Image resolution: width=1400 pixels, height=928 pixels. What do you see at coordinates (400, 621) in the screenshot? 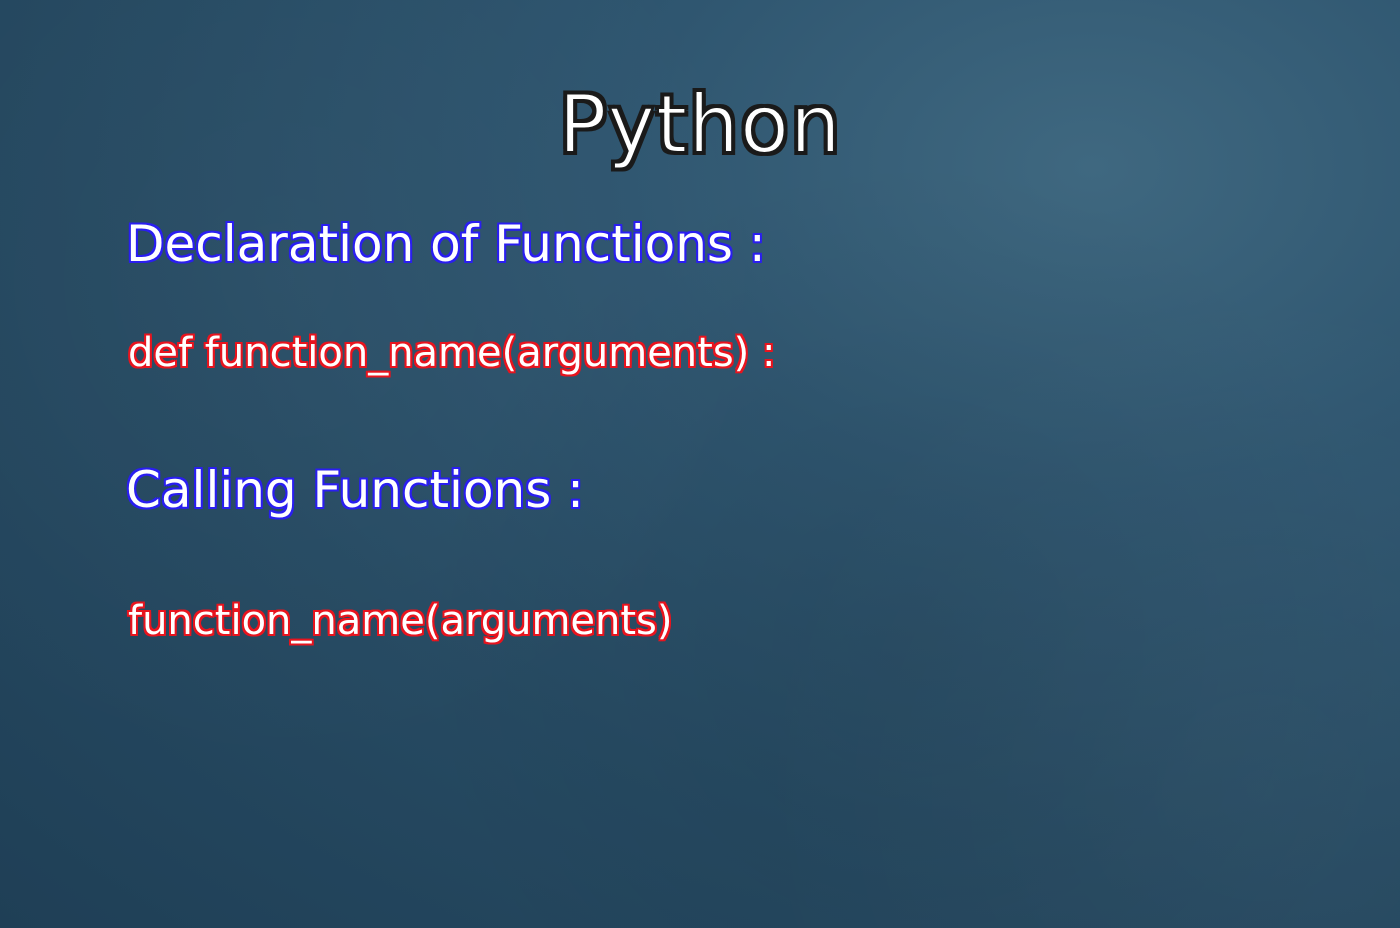
I see `calling-code: function_name(arguments)` at bounding box center [400, 621].